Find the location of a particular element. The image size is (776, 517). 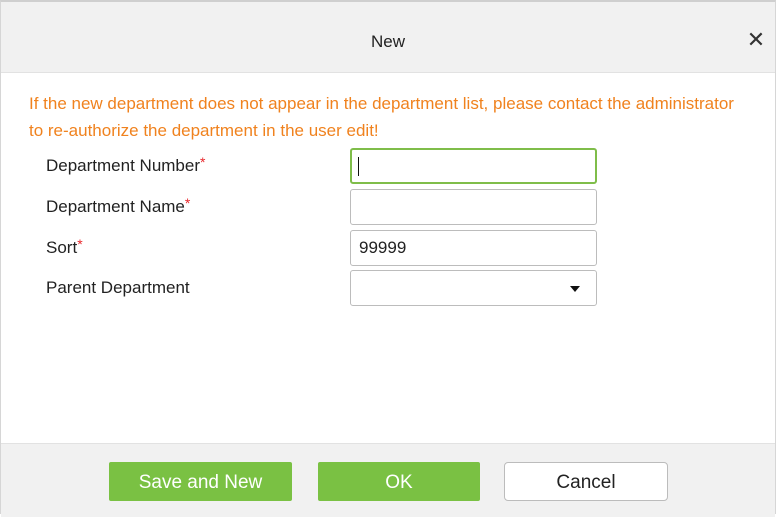

form-row-department-number: Department Number* is located at coordinates (388, 166).